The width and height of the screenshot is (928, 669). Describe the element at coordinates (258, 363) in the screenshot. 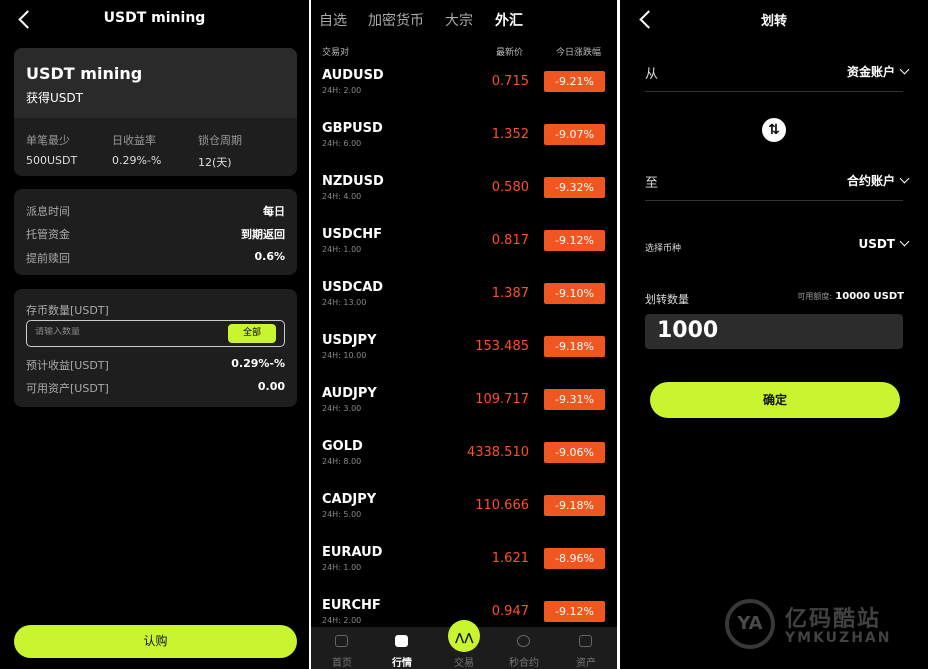

I see `expected-value: 0.29%-%` at that location.